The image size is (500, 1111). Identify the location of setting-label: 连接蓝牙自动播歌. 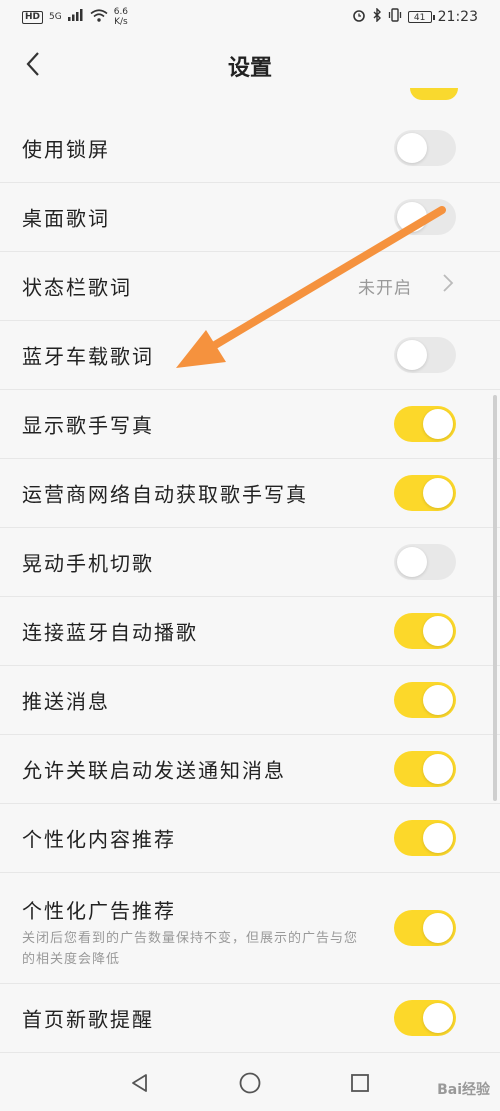
(110, 632).